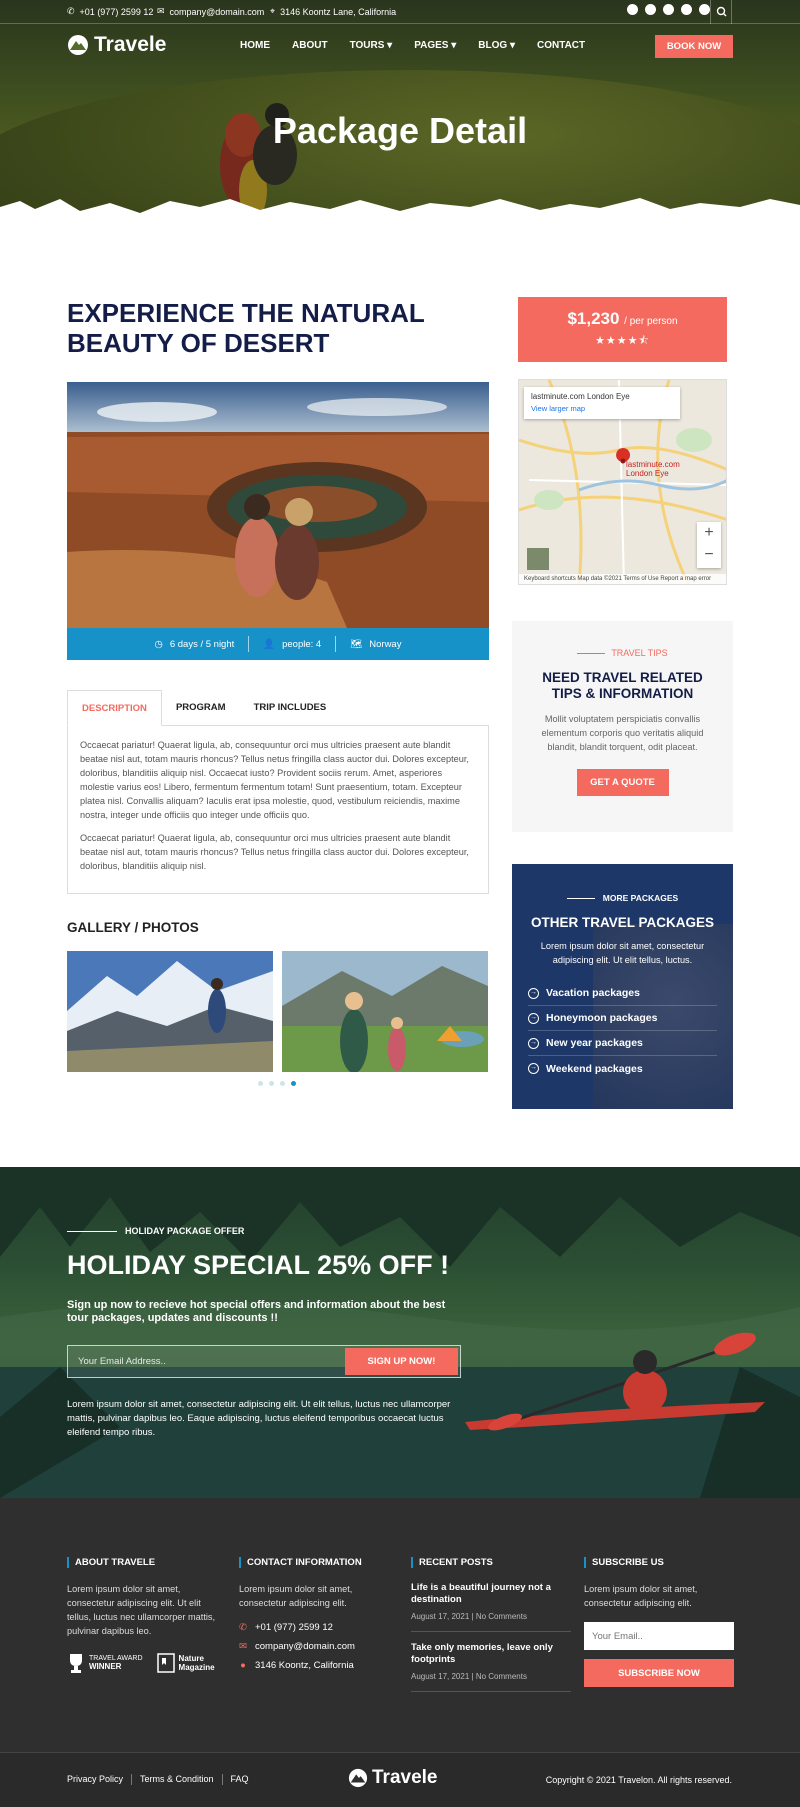  Describe the element at coordinates (293, 1083) in the screenshot. I see `pagination-dot-active` at that location.